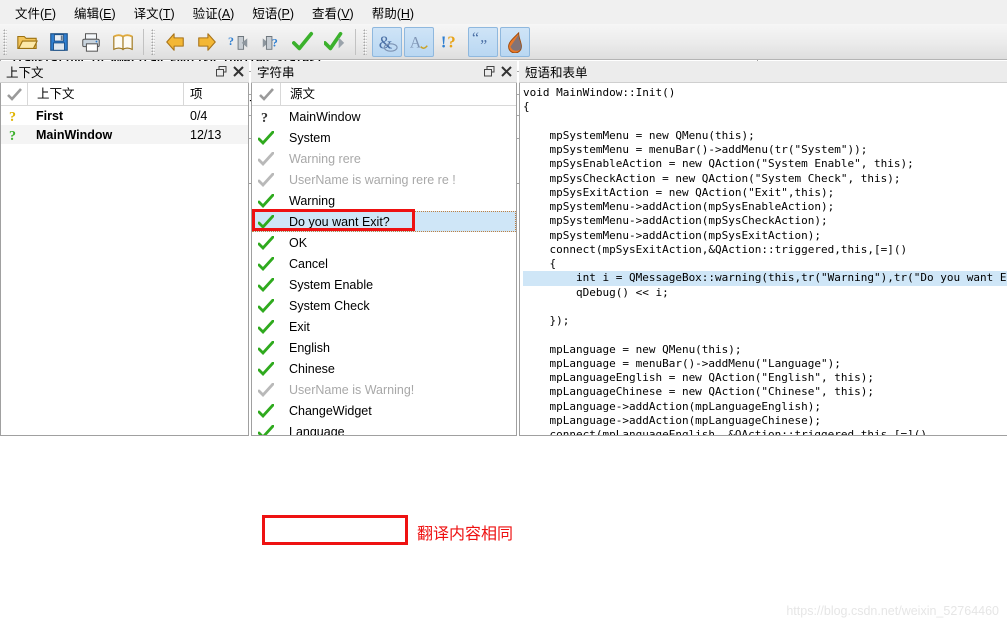 The image size is (1007, 620). Describe the element at coordinates (333, 12) in the screenshot. I see `menu-item-6: 查看(V)` at that location.